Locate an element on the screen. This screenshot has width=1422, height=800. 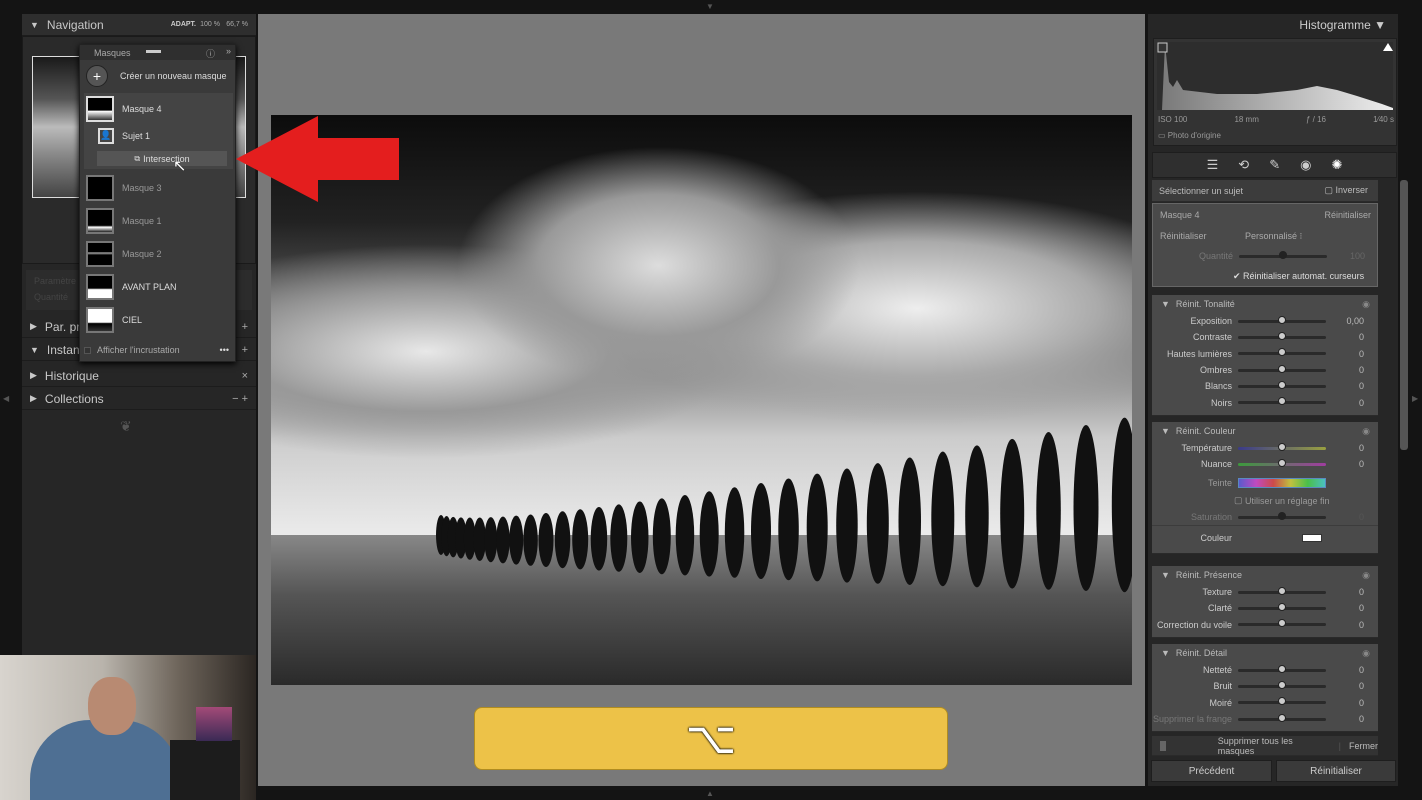
mask-item-masque-2: Masque 2 is located at coordinates (158, 254).